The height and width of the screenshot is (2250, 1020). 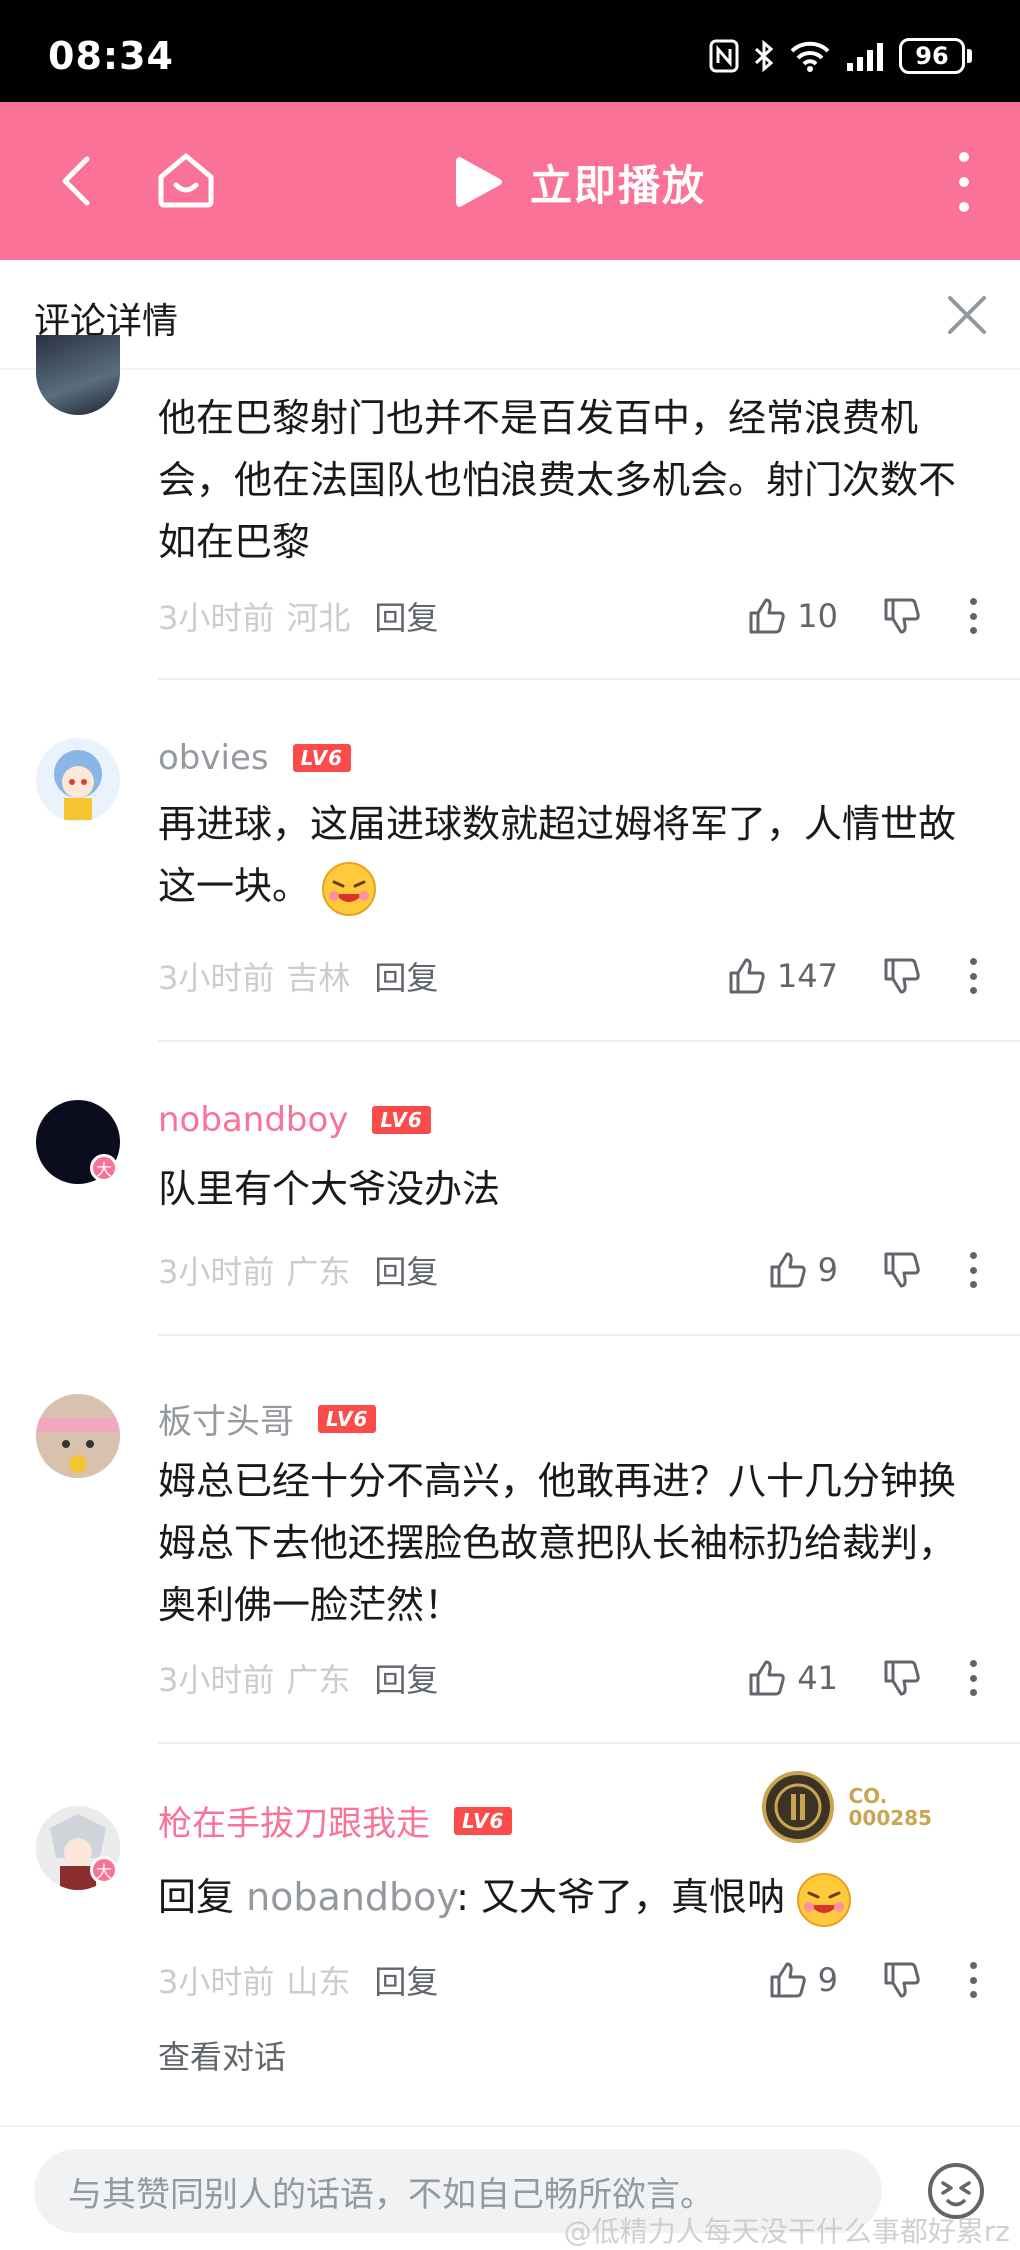 What do you see at coordinates (865, 57) in the screenshot?
I see `signal-icon` at bounding box center [865, 57].